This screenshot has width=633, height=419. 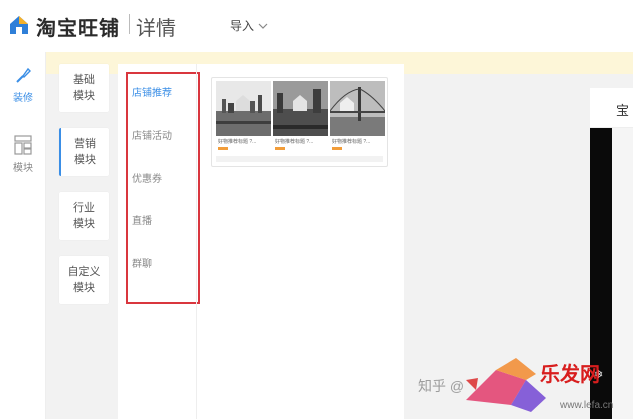 What do you see at coordinates (84, 216) in the screenshot?
I see `category-industry-module: 行业 模块` at bounding box center [84, 216].